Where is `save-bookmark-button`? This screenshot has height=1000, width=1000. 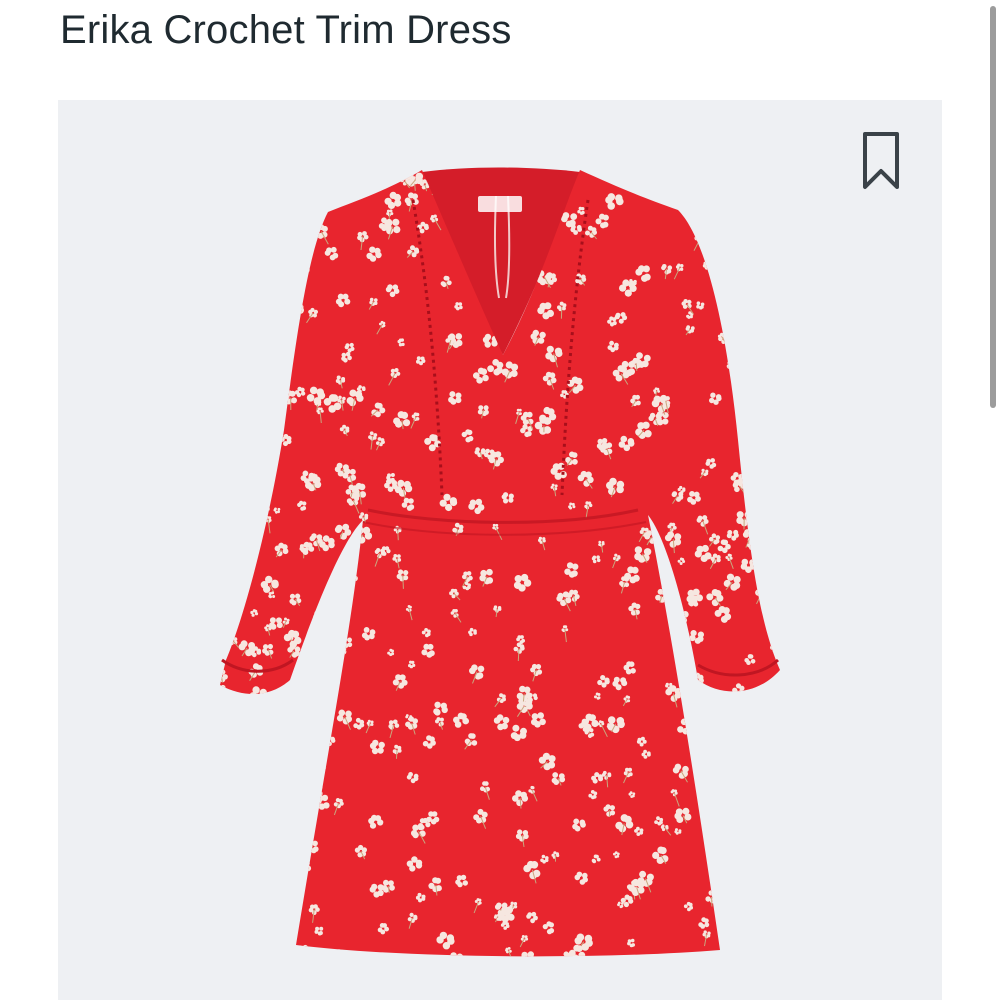 save-bookmark-button is located at coordinates (881, 161).